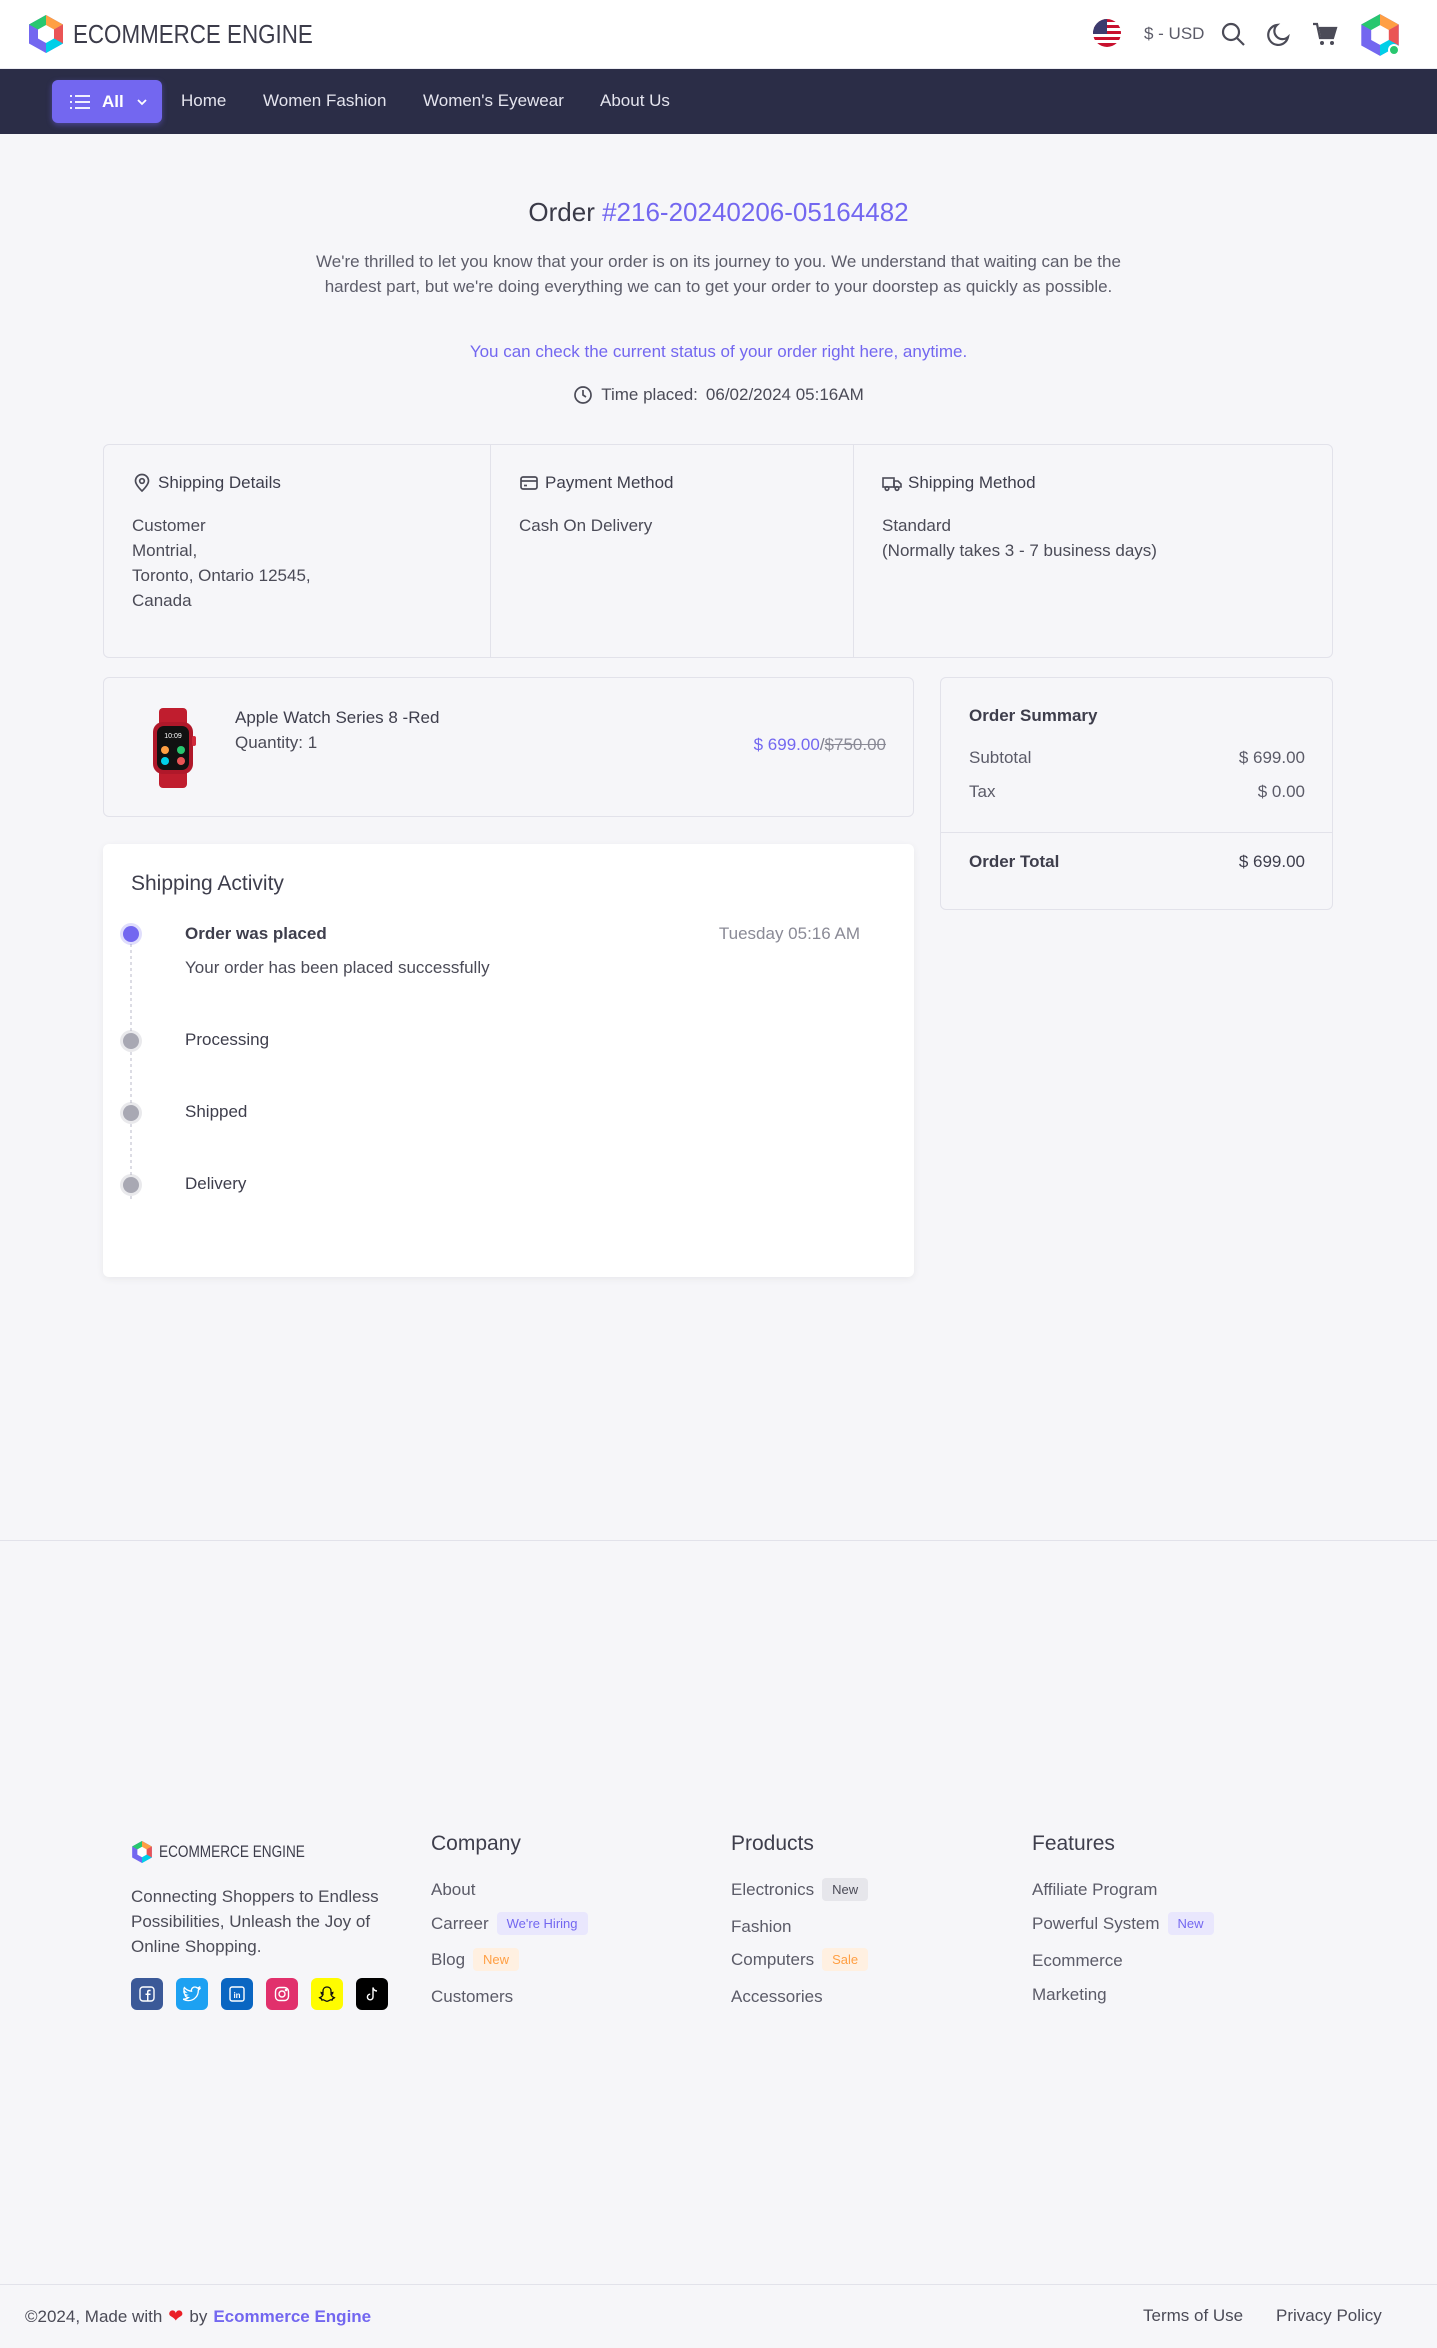 This screenshot has width=1437, height=2348. Describe the element at coordinates (761, 1927) in the screenshot. I see `footer-link-fashion: Fashion` at that location.